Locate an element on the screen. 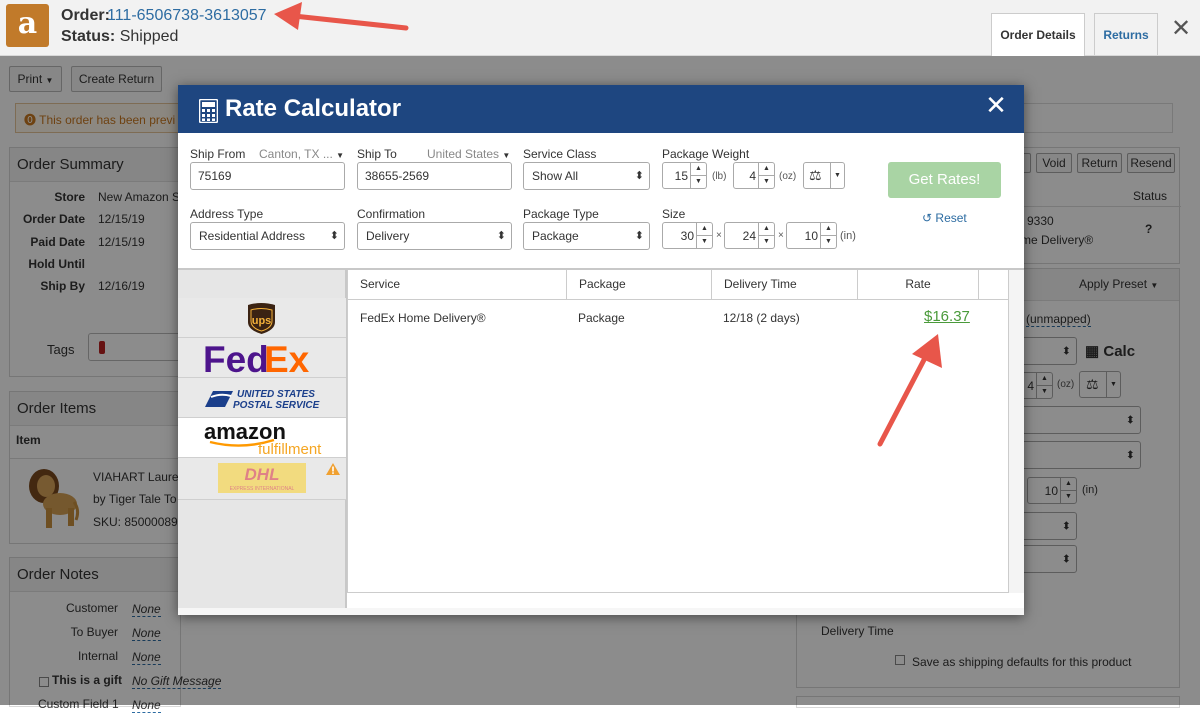 The image size is (1200, 713). reset-button: ↺ Reset is located at coordinates (944, 218).